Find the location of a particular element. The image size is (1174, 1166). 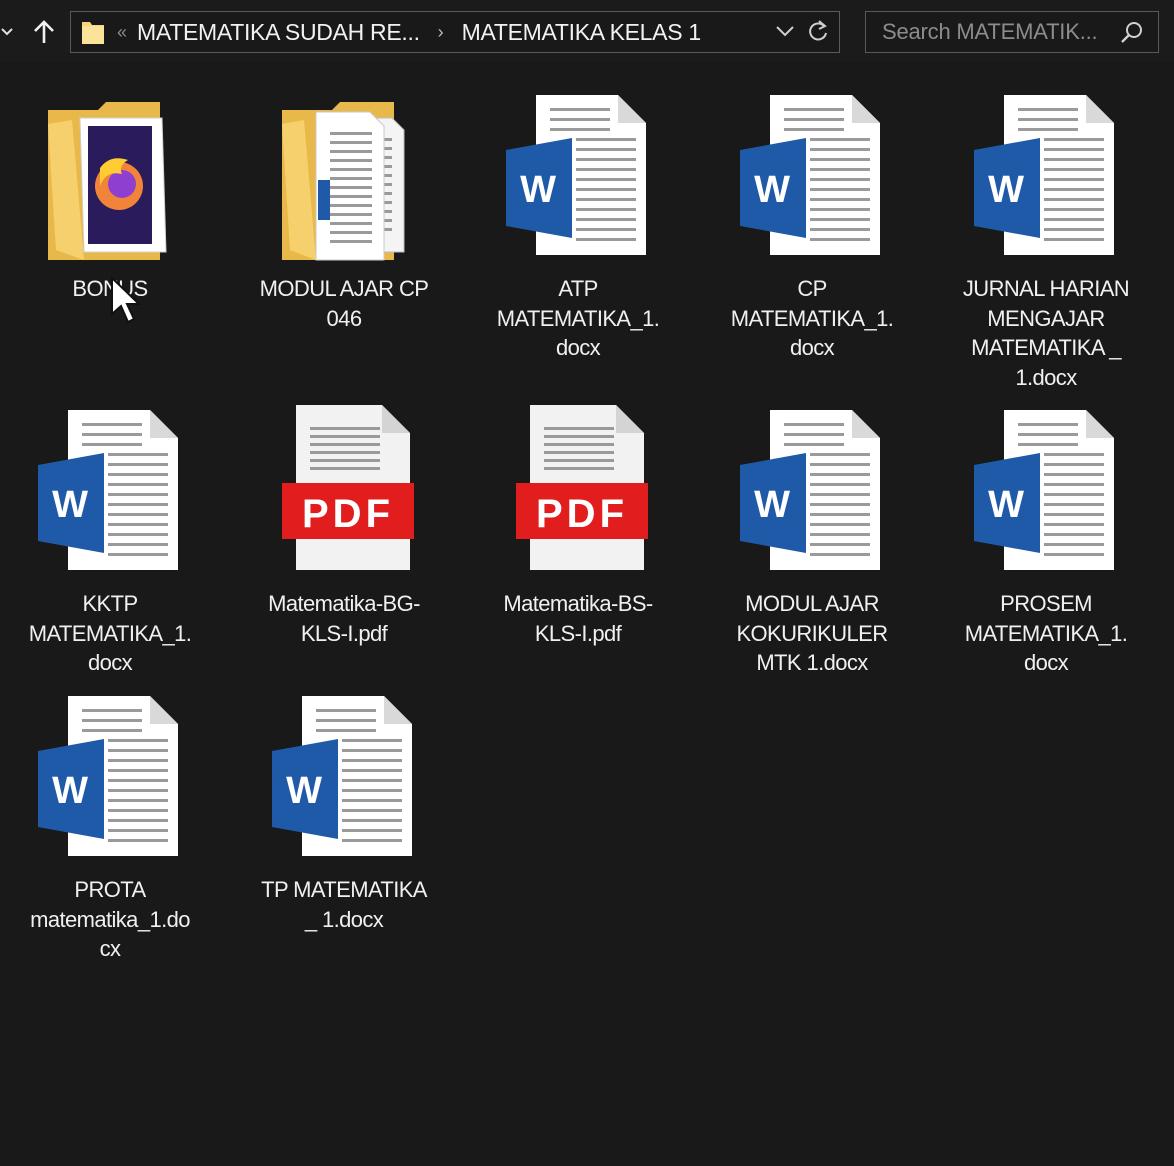

folder-item: BONUS is located at coordinates (110, 197).